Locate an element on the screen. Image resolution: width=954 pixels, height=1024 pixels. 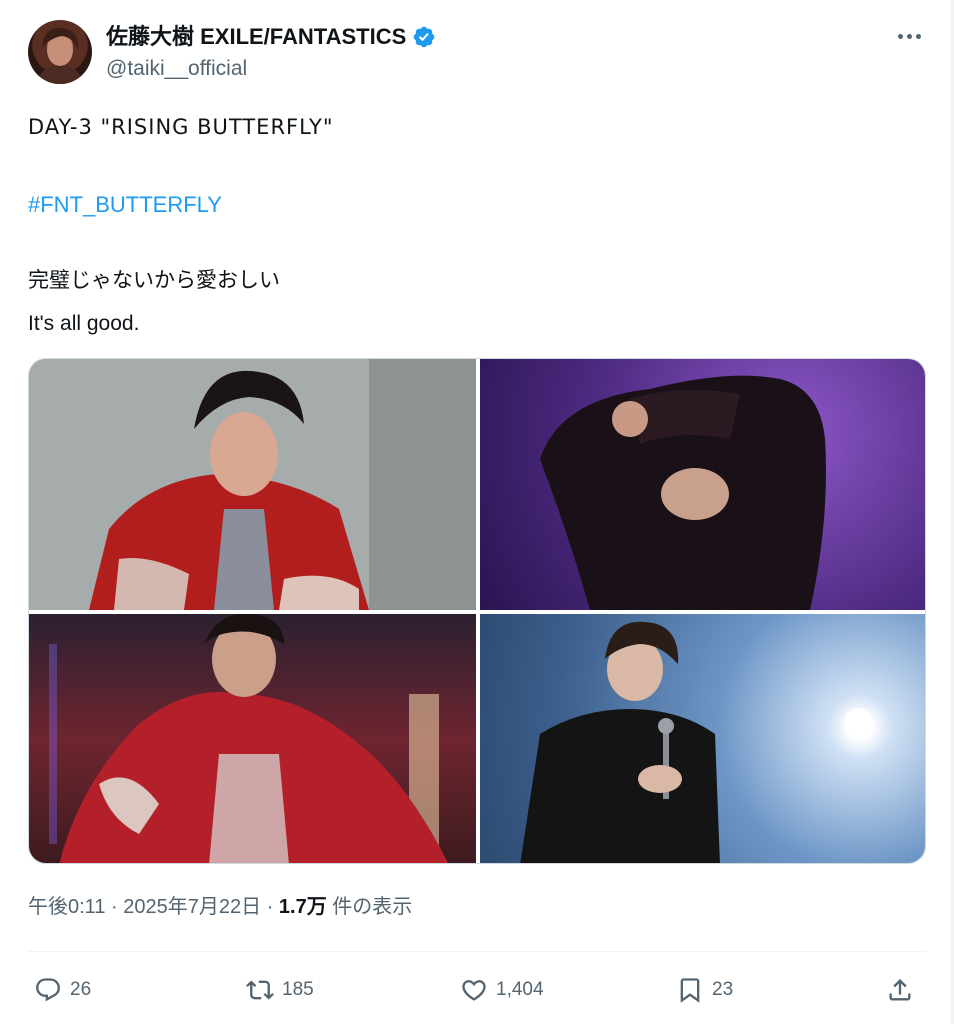
tweet-header: 佐藤大樹 EXILE/FANTASTICS @taiki__official is located at coordinates (477, 52).